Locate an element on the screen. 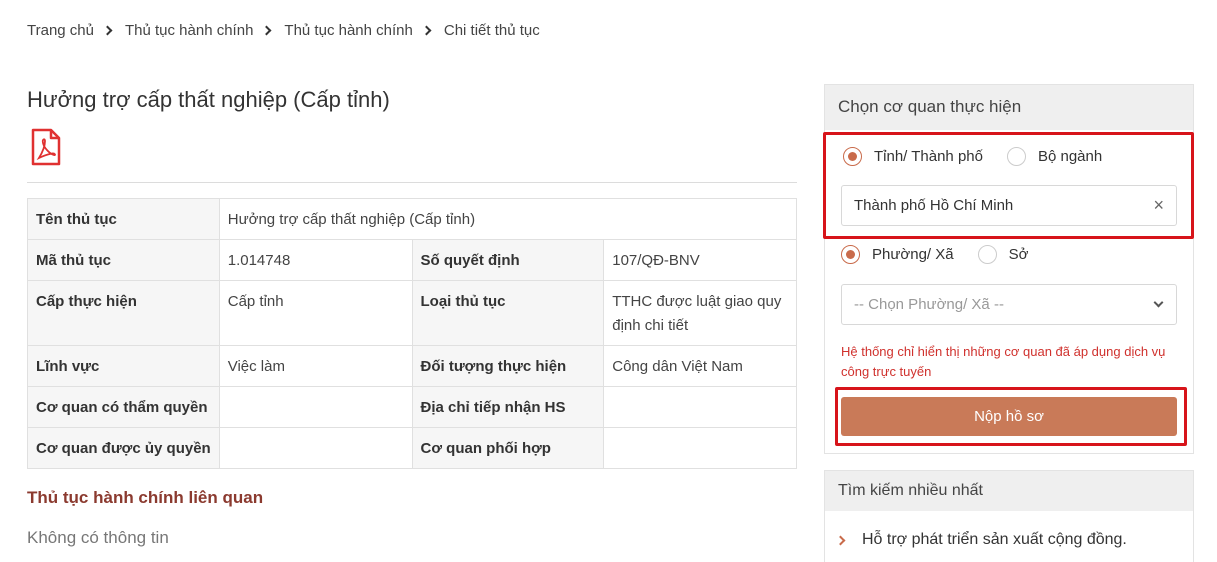  label-co-quan-uy-quyen: Cơ quan được ủy quyền is located at coordinates (123, 448).